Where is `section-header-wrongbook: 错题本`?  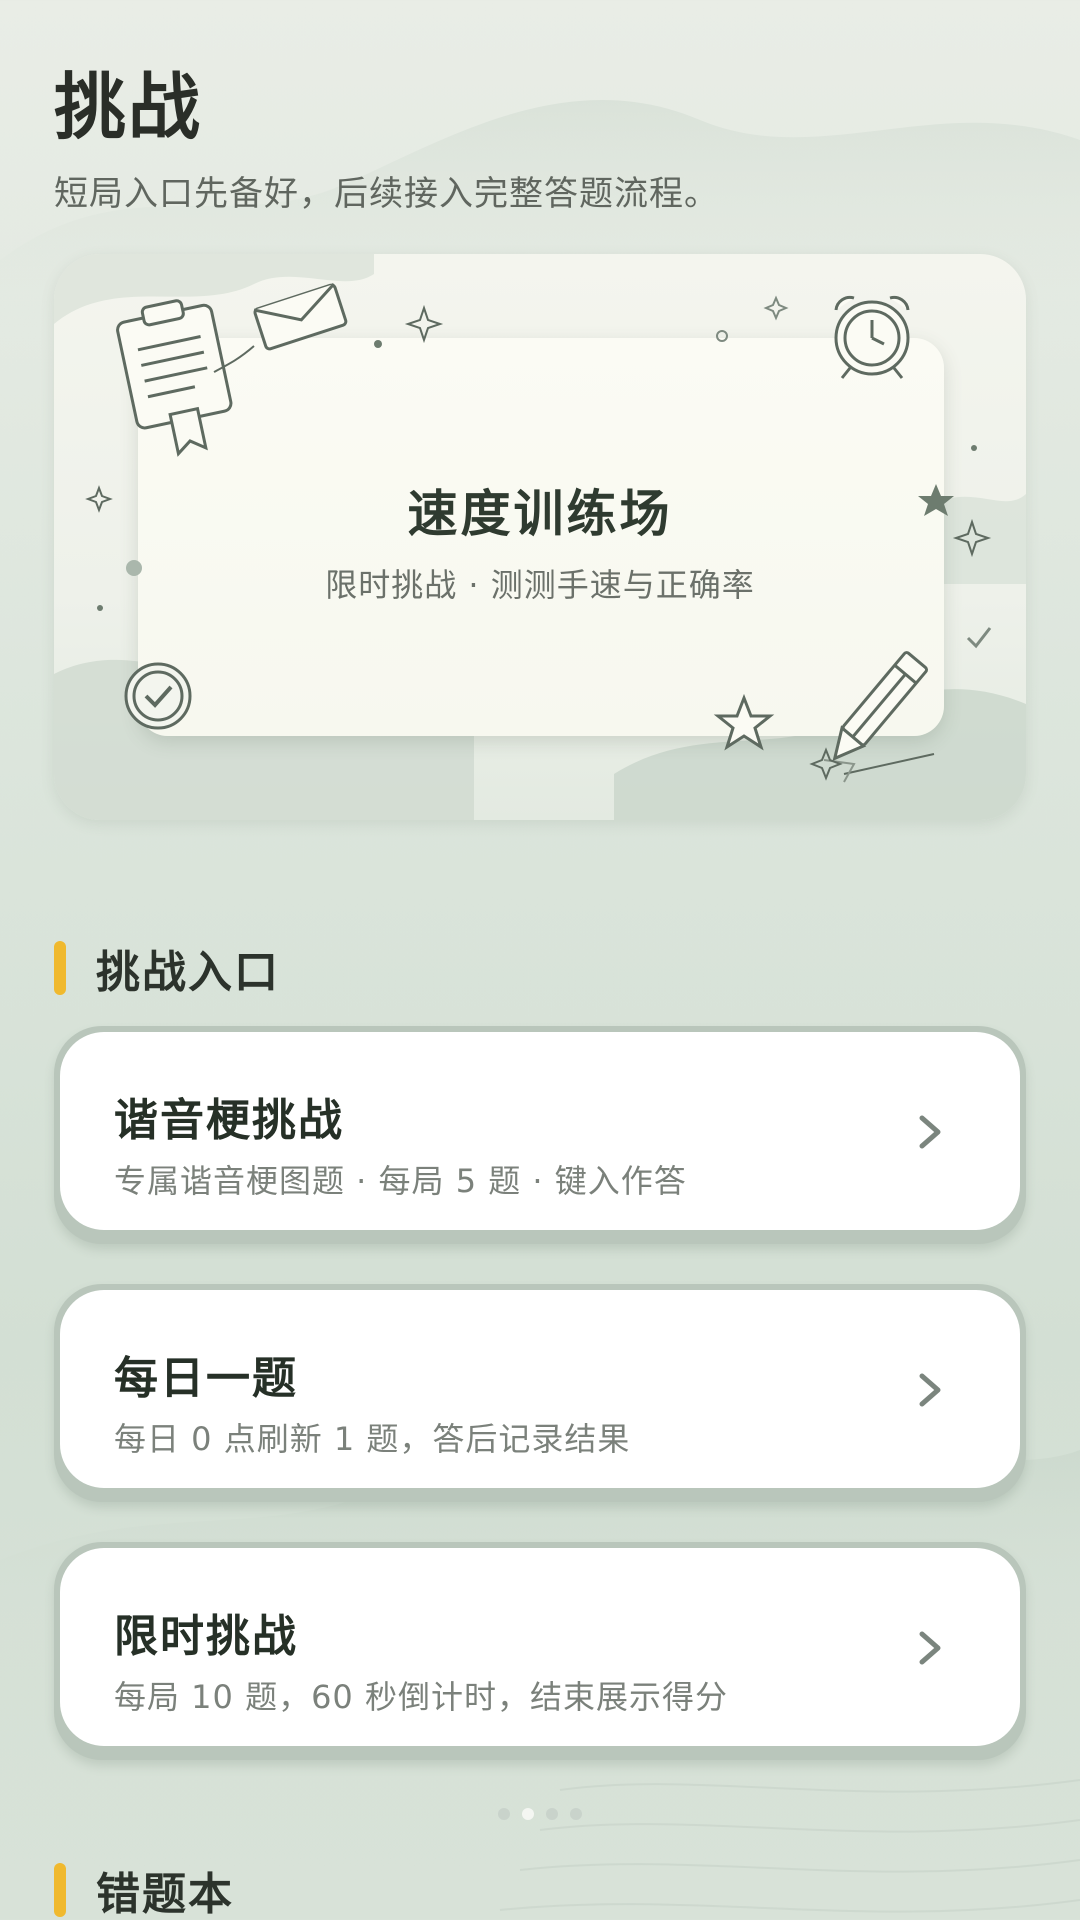 section-header-wrongbook: 错题本 is located at coordinates (144, 1891).